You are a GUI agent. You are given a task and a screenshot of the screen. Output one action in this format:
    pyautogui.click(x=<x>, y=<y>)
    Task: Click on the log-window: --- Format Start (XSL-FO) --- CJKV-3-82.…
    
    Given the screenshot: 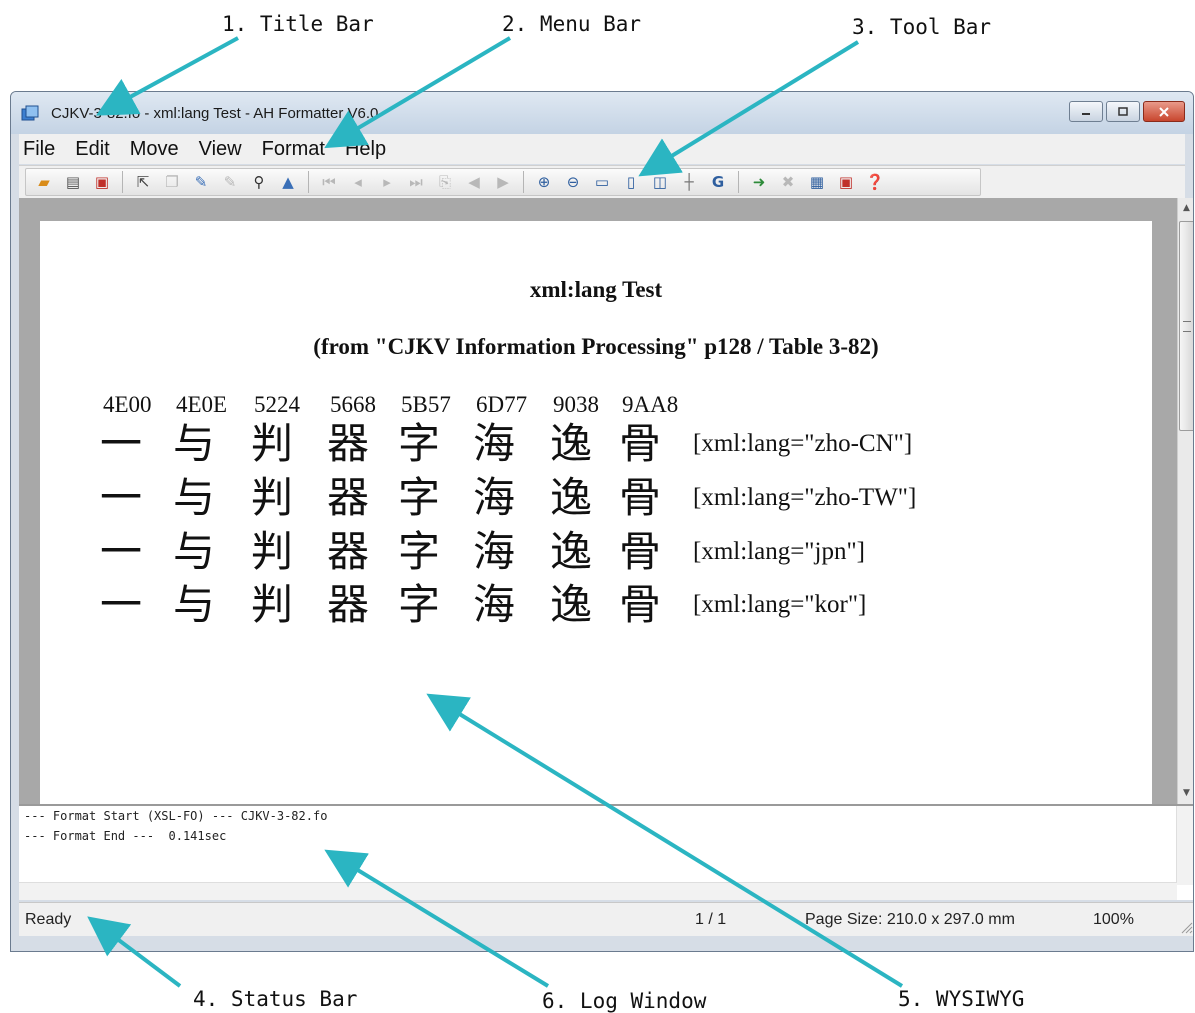 What is the action you would take?
    pyautogui.click(x=606, y=852)
    